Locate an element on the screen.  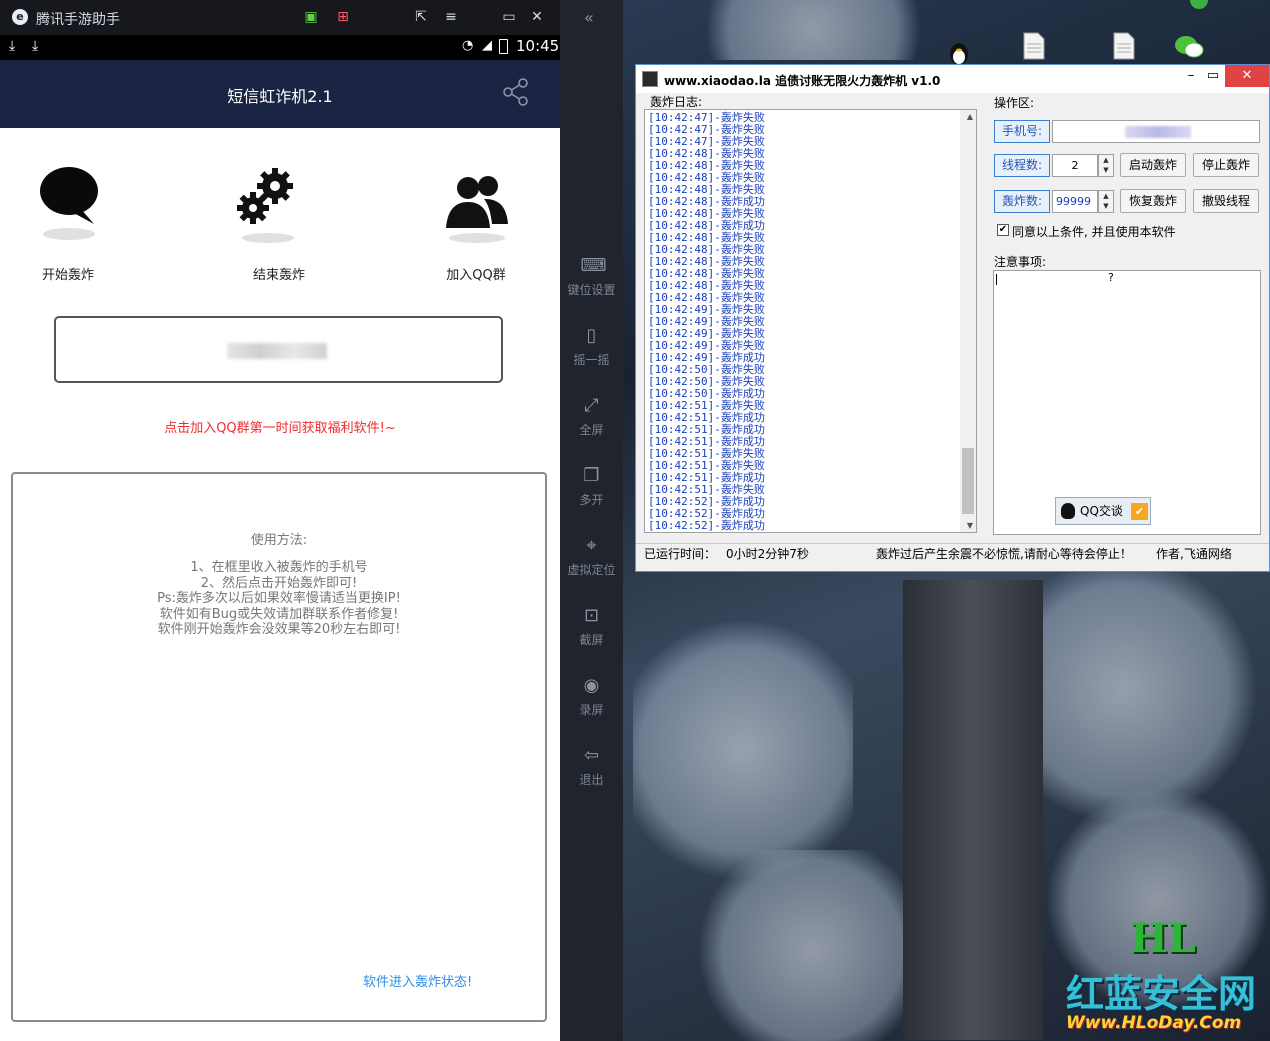
app-titlebar: www.xiaodao.la 追债讨账无限火力轰炸机 v1.0 – ▭ ✕ is located at coordinates (952, 79).